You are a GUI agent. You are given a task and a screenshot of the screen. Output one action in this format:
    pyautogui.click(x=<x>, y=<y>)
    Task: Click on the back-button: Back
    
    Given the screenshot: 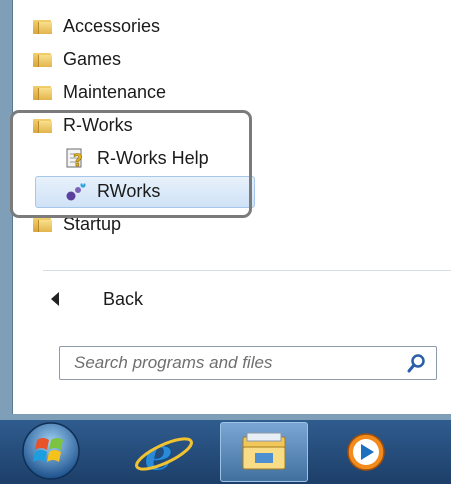 What is the action you would take?
    pyautogui.click(x=97, y=299)
    